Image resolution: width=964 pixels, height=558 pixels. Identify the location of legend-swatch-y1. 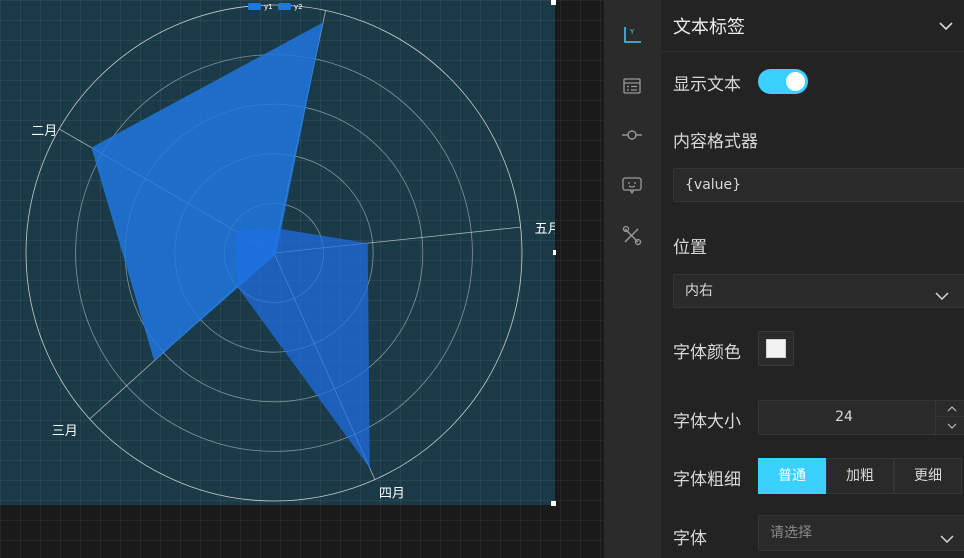
(254, 6).